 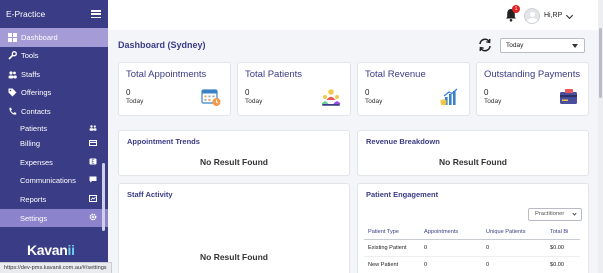 What do you see at coordinates (331, 97) in the screenshot?
I see `patients-icon` at bounding box center [331, 97].